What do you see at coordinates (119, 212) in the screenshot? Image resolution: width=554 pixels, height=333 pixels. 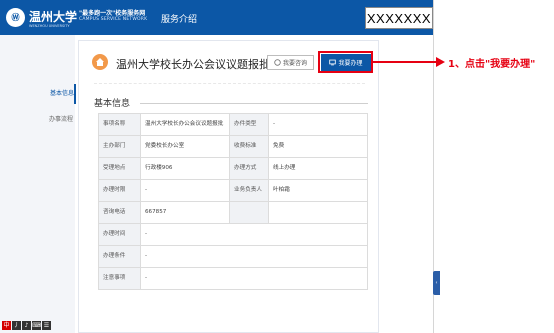 I see `field-label: 咨询电话` at bounding box center [119, 212].